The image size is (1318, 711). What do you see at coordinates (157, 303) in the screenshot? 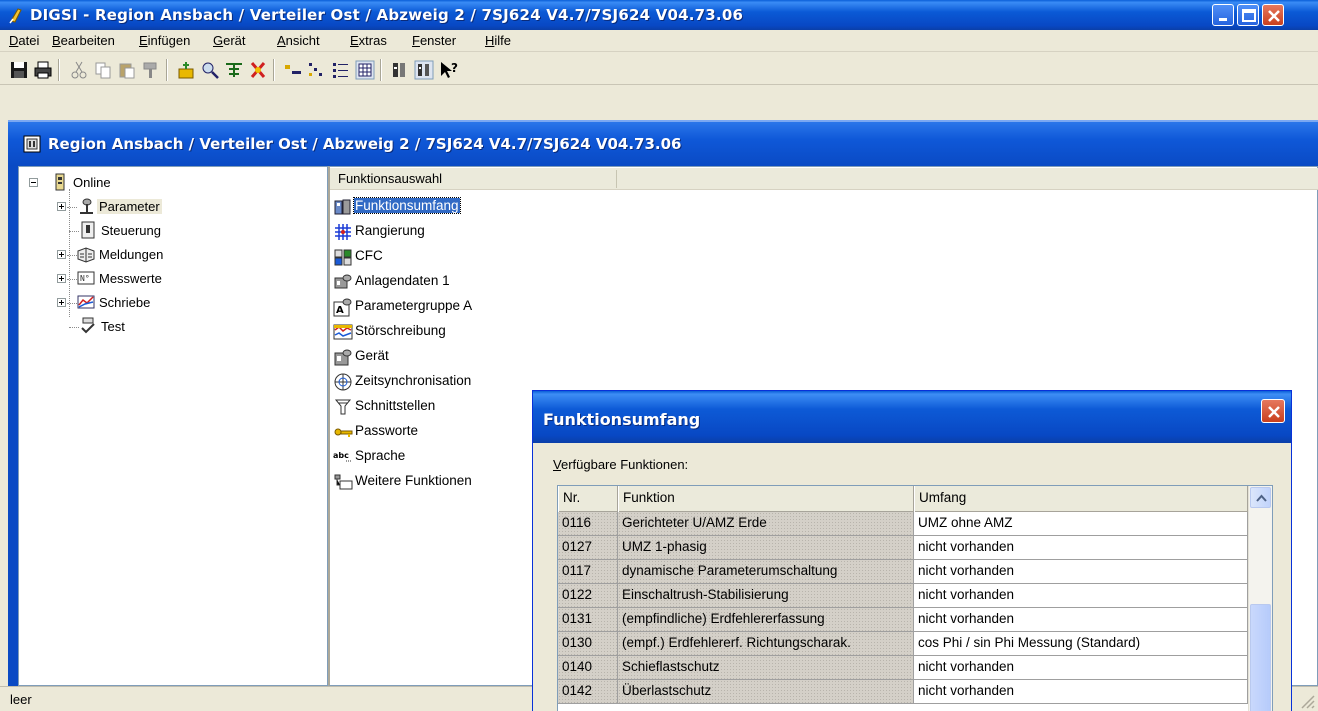
I see `tree-item-schriebe: Schriebe` at bounding box center [157, 303].